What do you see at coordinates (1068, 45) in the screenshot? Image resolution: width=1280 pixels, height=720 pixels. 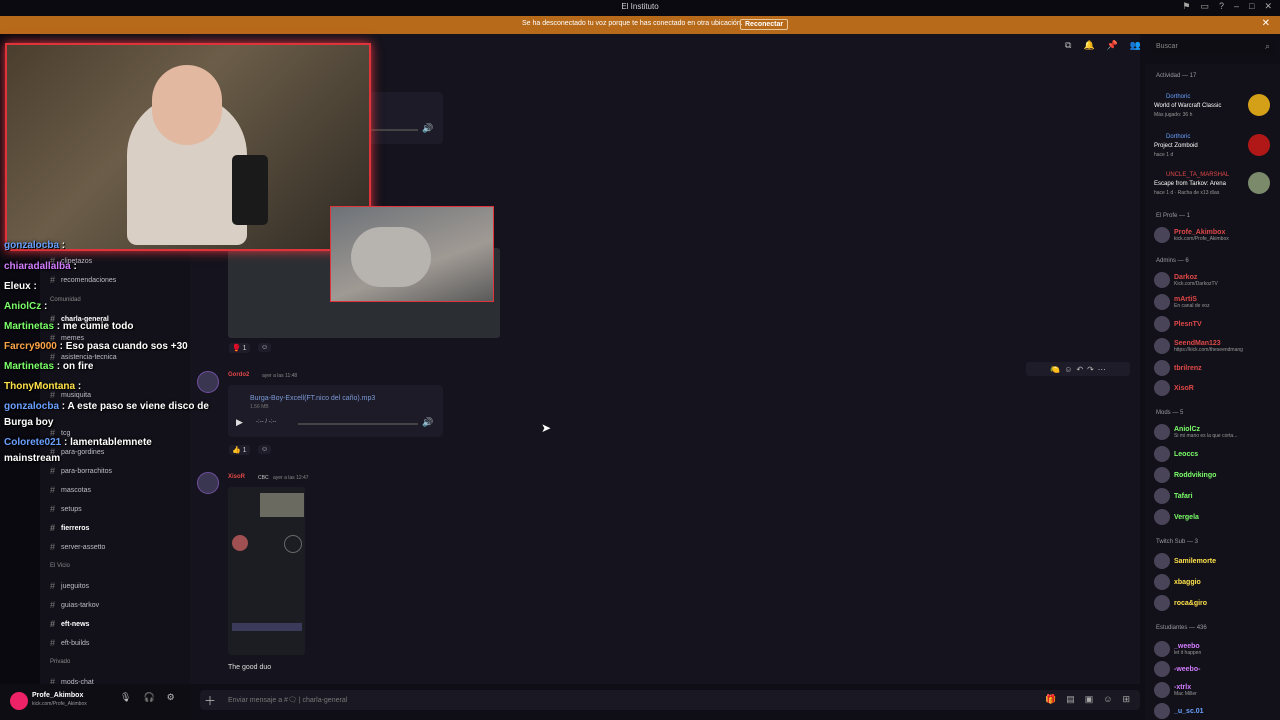 I see `threads-icon: ⧉` at bounding box center [1068, 45].